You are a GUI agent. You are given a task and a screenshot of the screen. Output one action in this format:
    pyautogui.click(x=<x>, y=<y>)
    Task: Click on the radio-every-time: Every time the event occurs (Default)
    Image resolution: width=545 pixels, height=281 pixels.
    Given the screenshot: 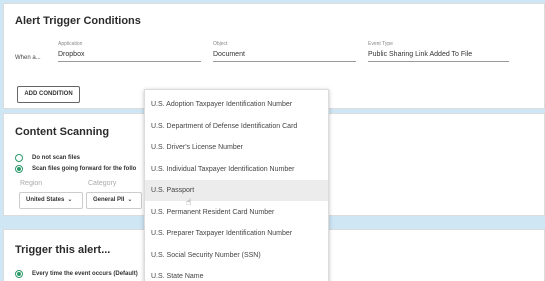 What is the action you would take?
    pyautogui.click(x=76, y=274)
    